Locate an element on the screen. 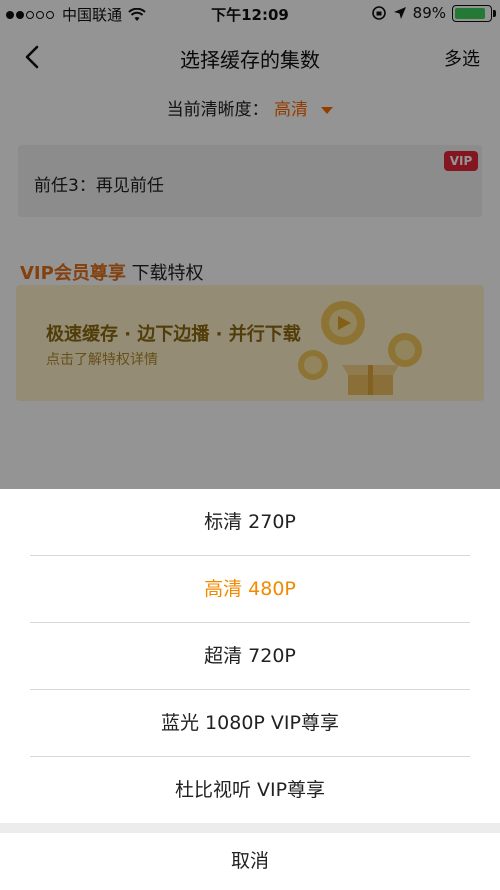  option-sd-270p: 标清 270P is located at coordinates (250, 522).